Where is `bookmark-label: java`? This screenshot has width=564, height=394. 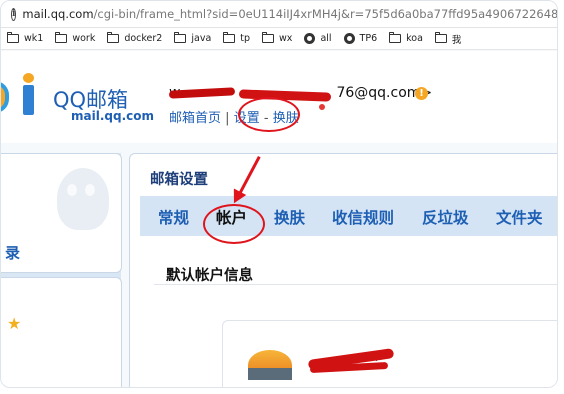
bookmark-label: java is located at coordinates (201, 38).